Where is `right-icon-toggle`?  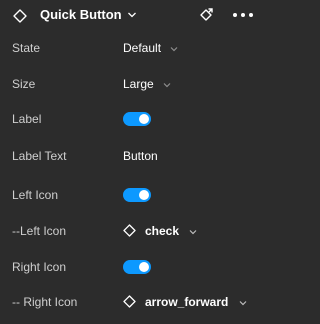 right-icon-toggle is located at coordinates (137, 267).